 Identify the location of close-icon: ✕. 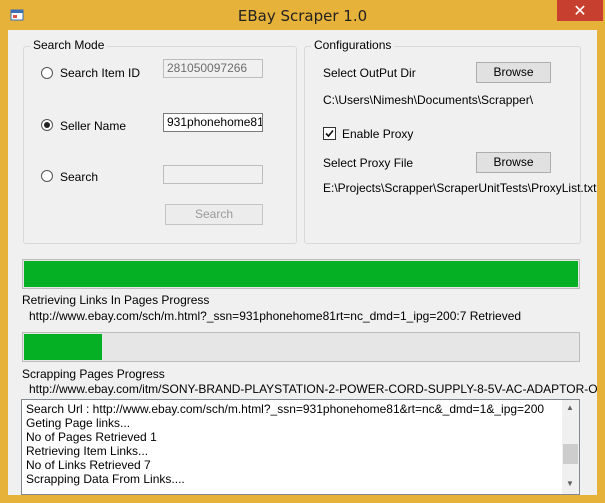
(580, 10).